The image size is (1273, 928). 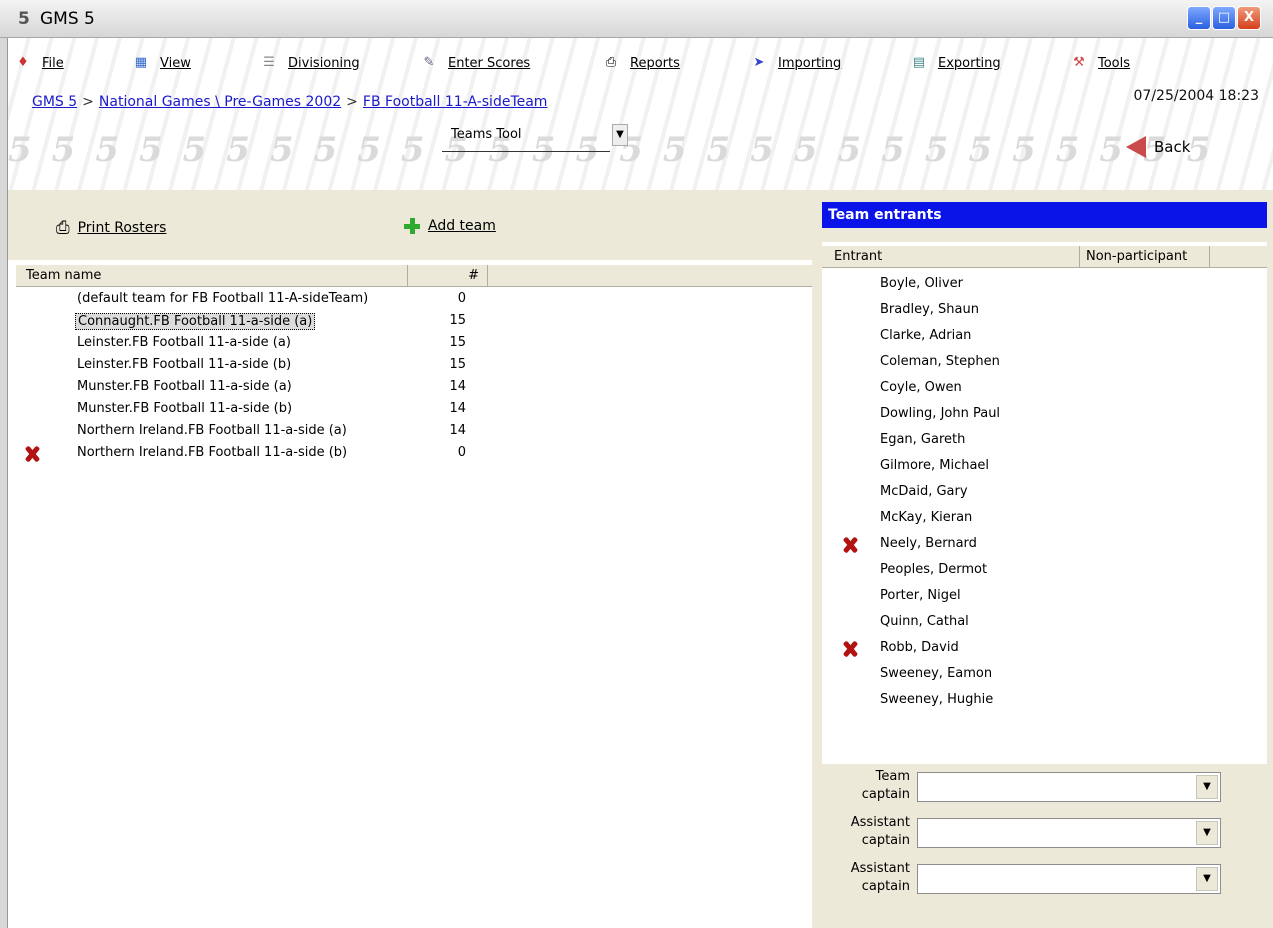 I want to click on tools-icon: ⚒, so click(x=1079, y=62).